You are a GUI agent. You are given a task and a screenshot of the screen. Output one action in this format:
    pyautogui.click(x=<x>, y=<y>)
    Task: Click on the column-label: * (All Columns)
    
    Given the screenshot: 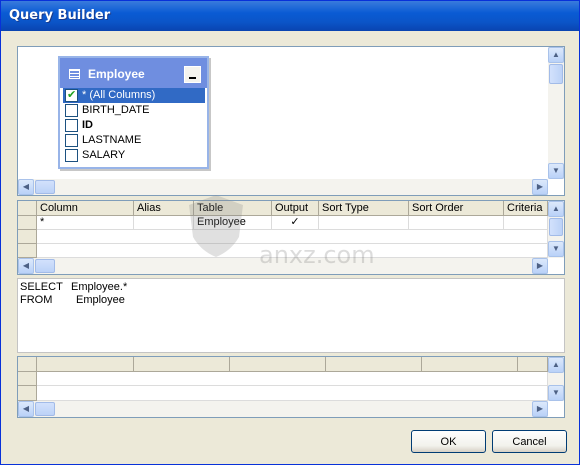 What is the action you would take?
    pyautogui.click(x=119, y=95)
    